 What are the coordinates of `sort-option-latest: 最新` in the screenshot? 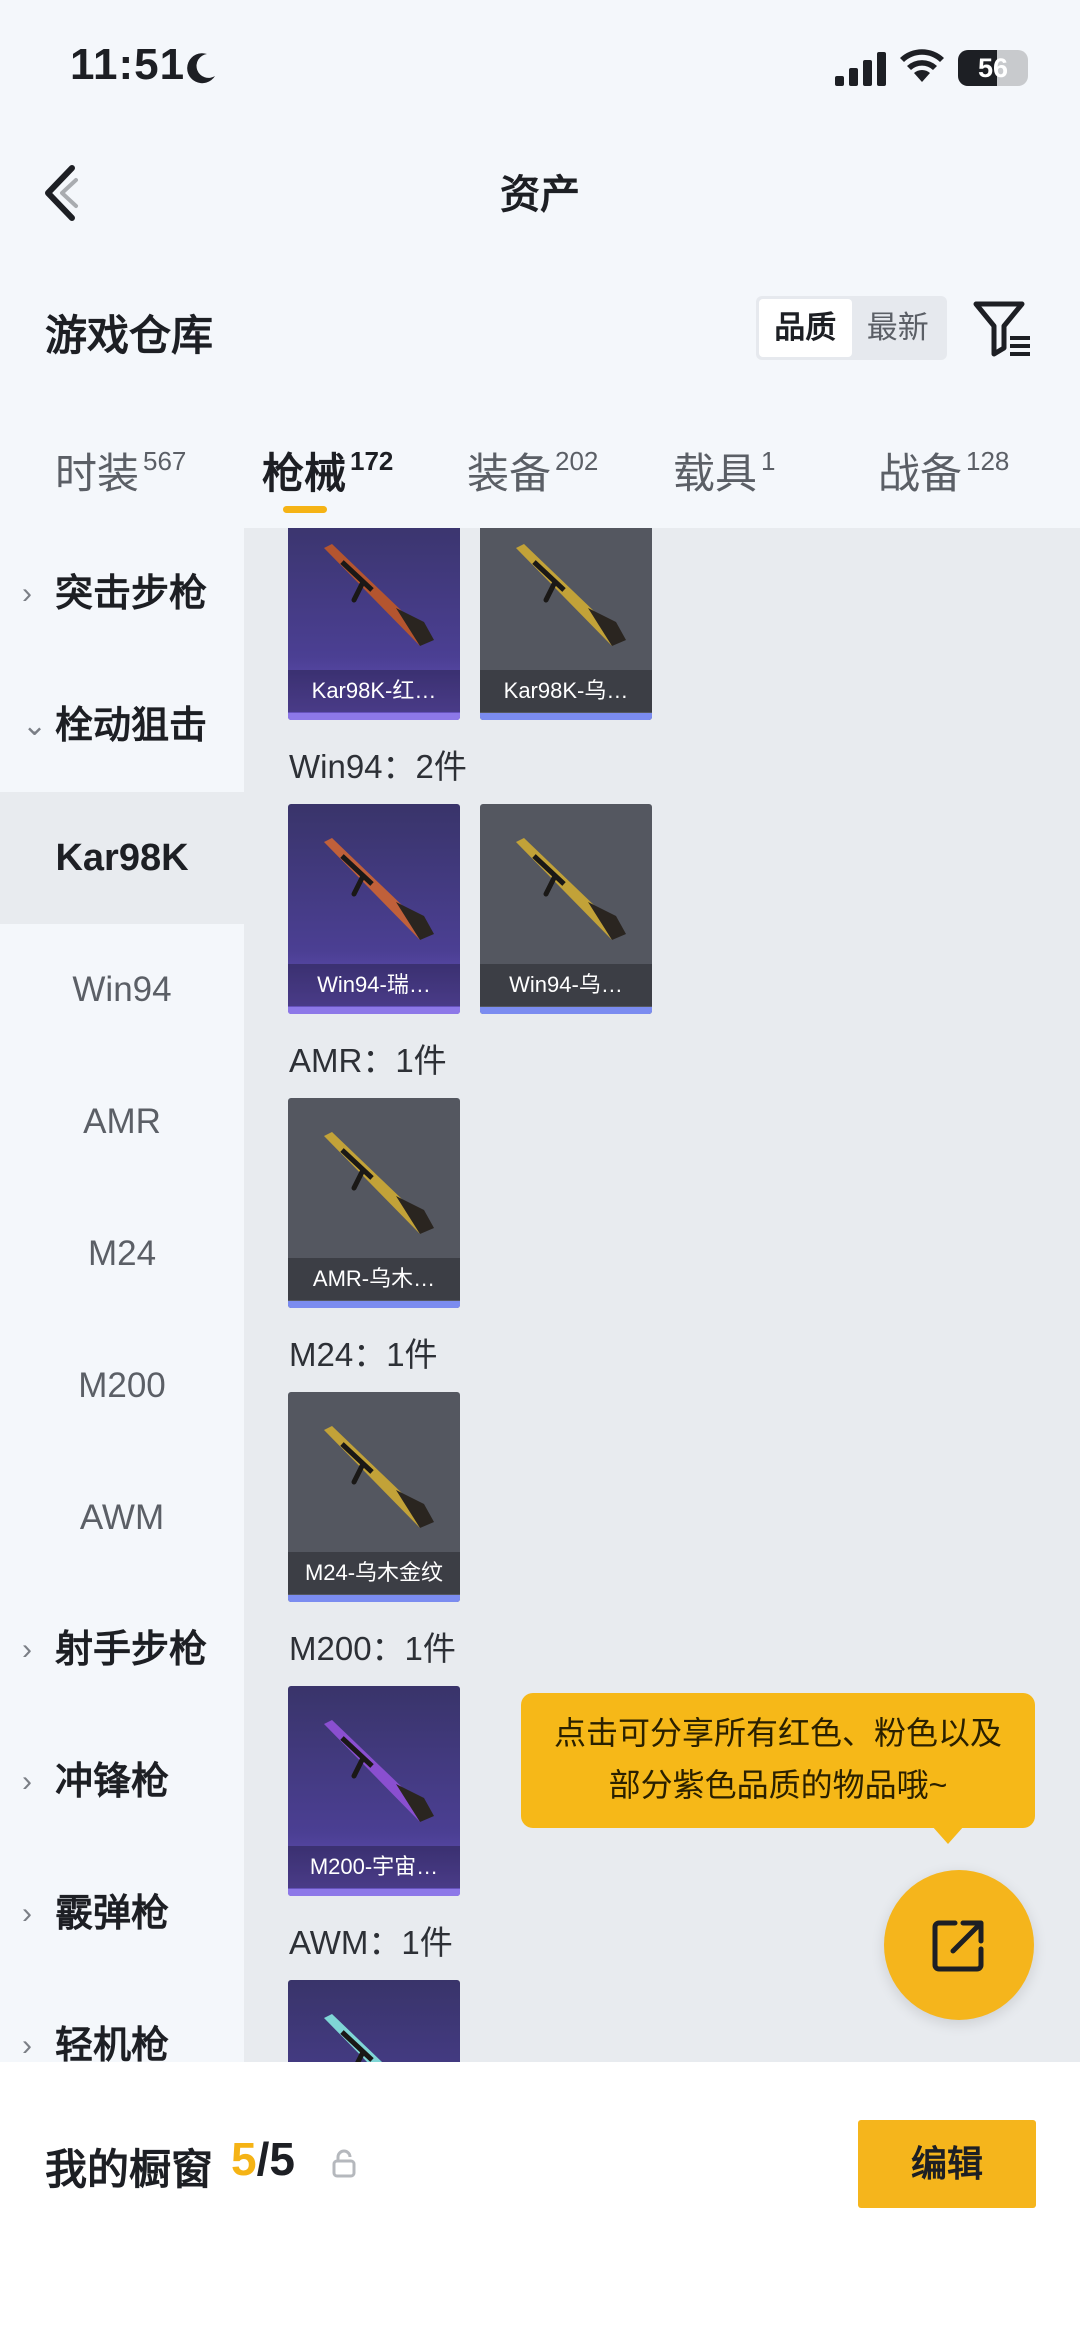 It's located at (898, 328).